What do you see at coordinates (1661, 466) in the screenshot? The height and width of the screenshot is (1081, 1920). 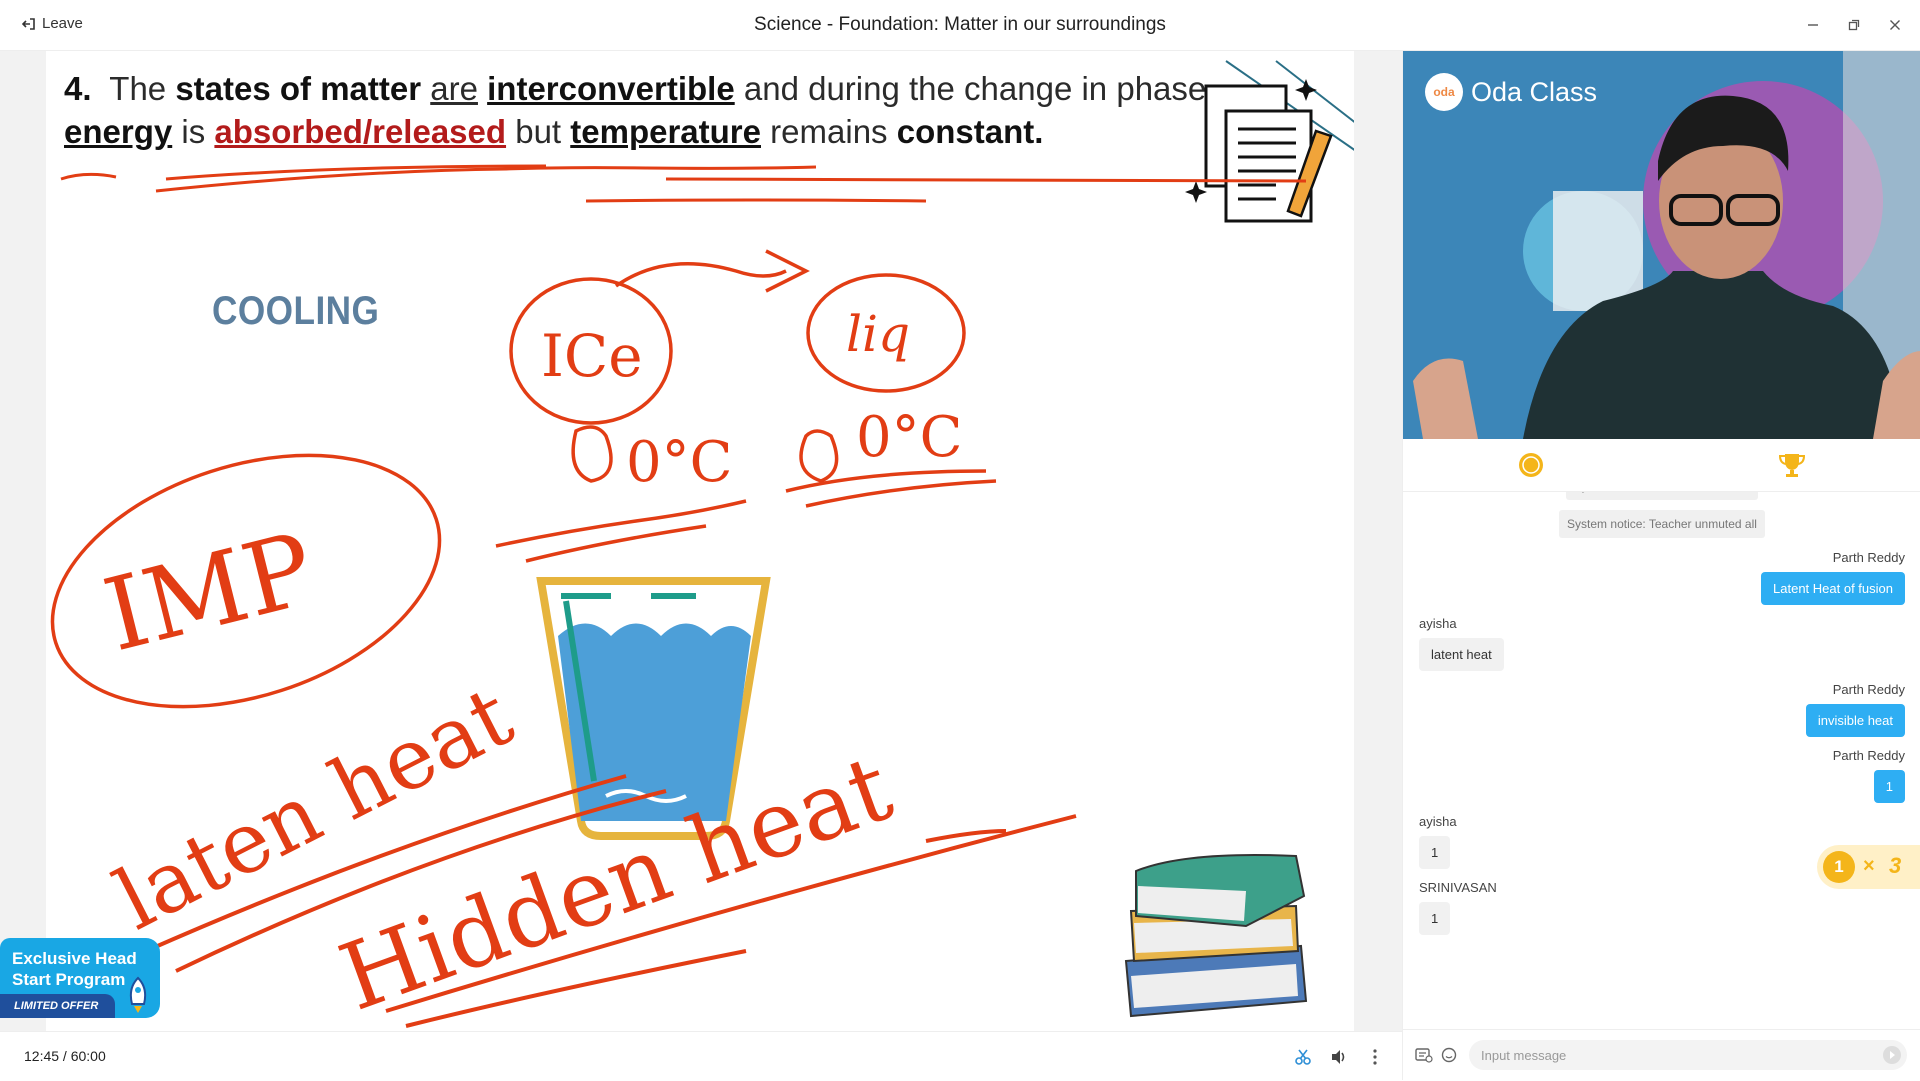 I see `chat-tab-row` at bounding box center [1661, 466].